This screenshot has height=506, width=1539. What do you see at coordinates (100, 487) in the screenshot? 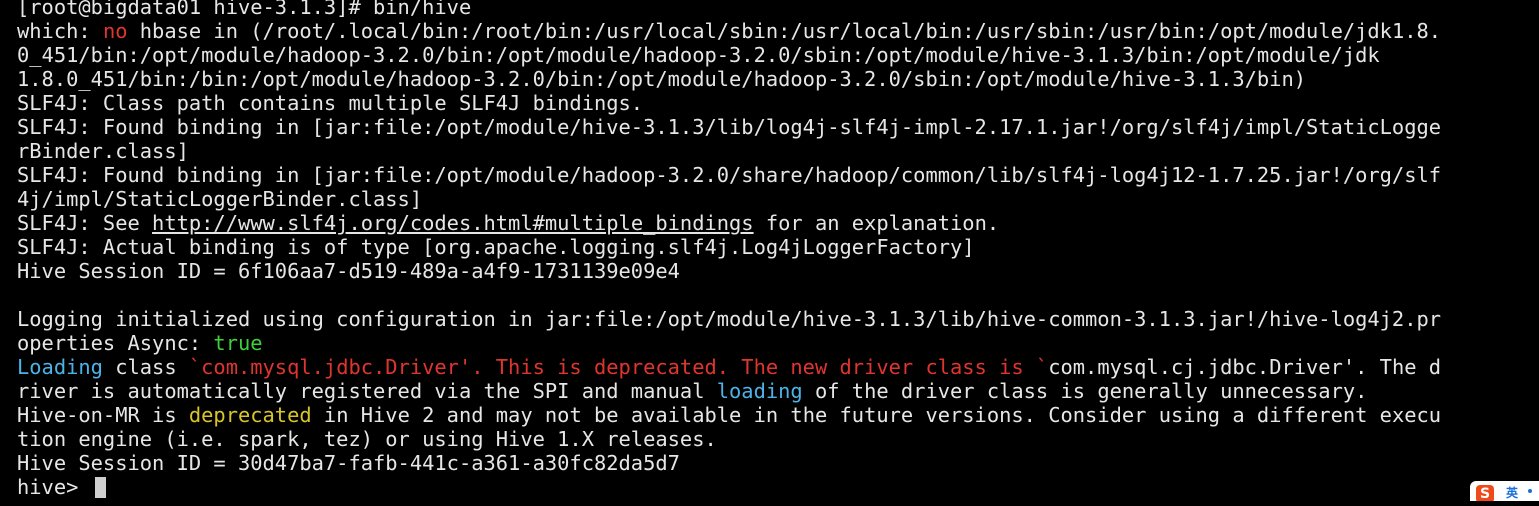
I see `text-cursor` at bounding box center [100, 487].